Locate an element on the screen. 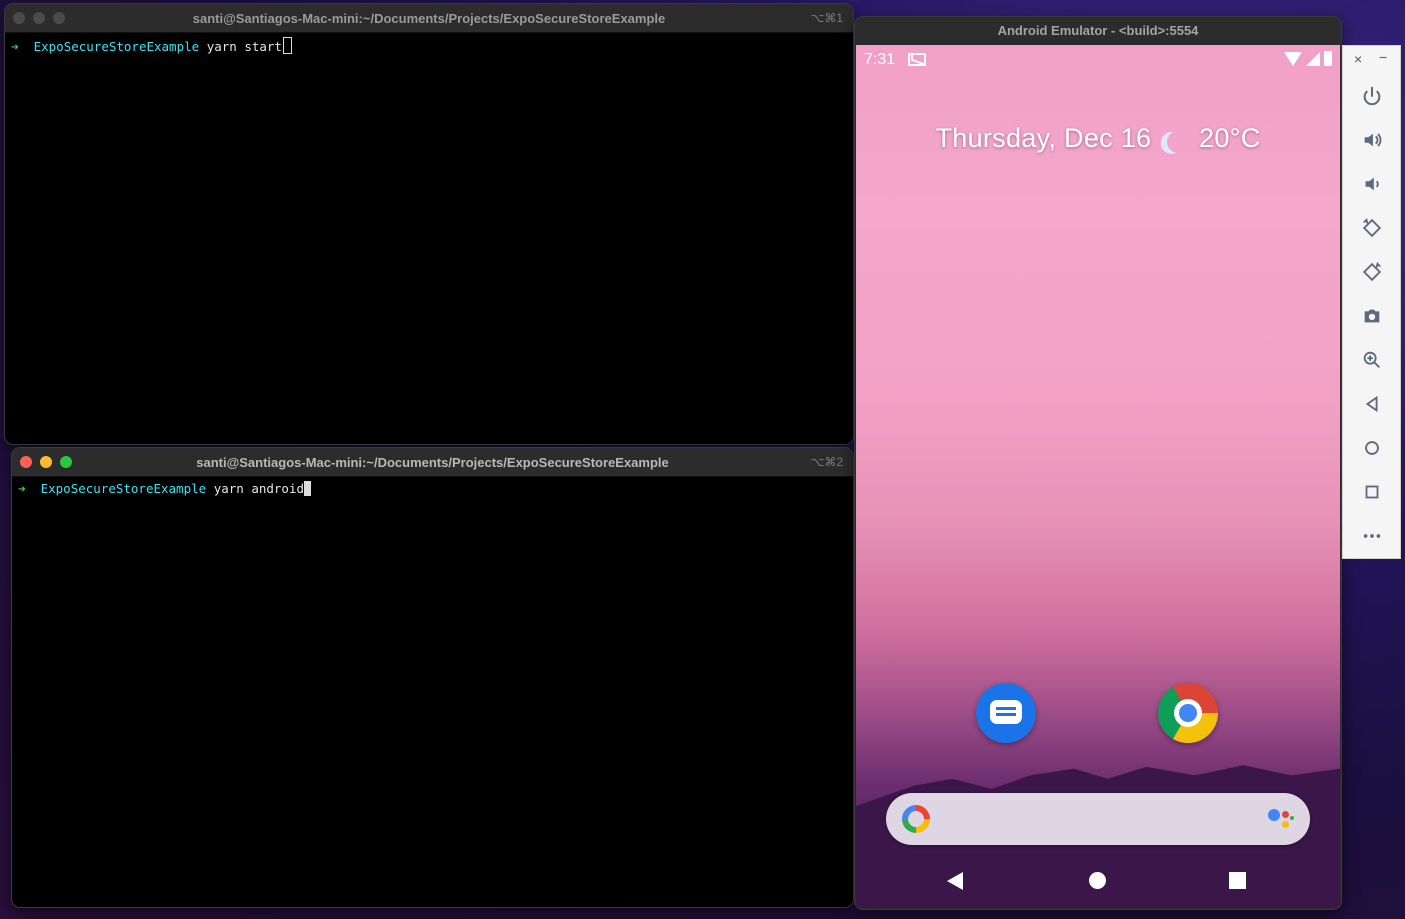  battery-icon is located at coordinates (1328, 58).